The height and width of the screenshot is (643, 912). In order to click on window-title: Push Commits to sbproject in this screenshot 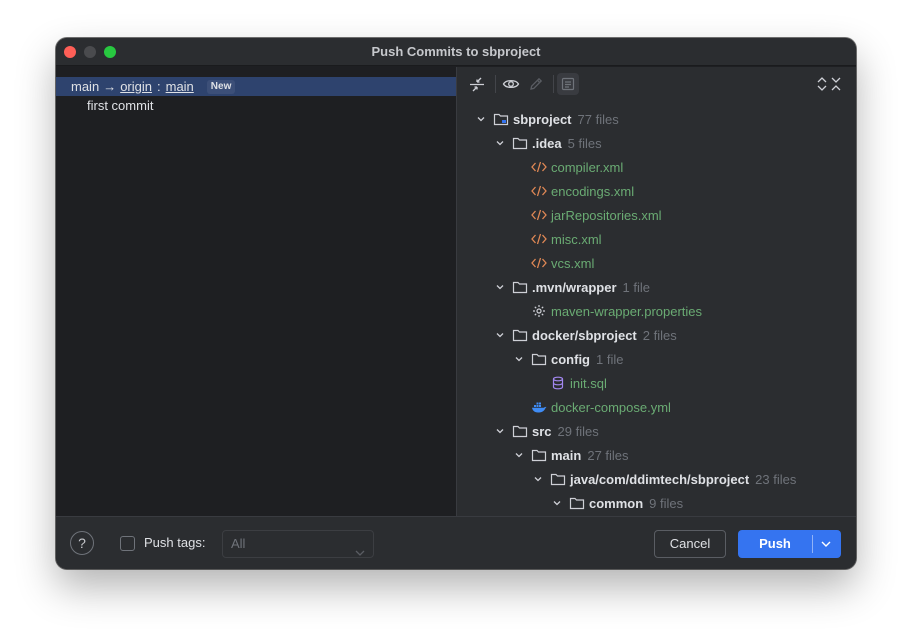, I will do `click(456, 51)`.